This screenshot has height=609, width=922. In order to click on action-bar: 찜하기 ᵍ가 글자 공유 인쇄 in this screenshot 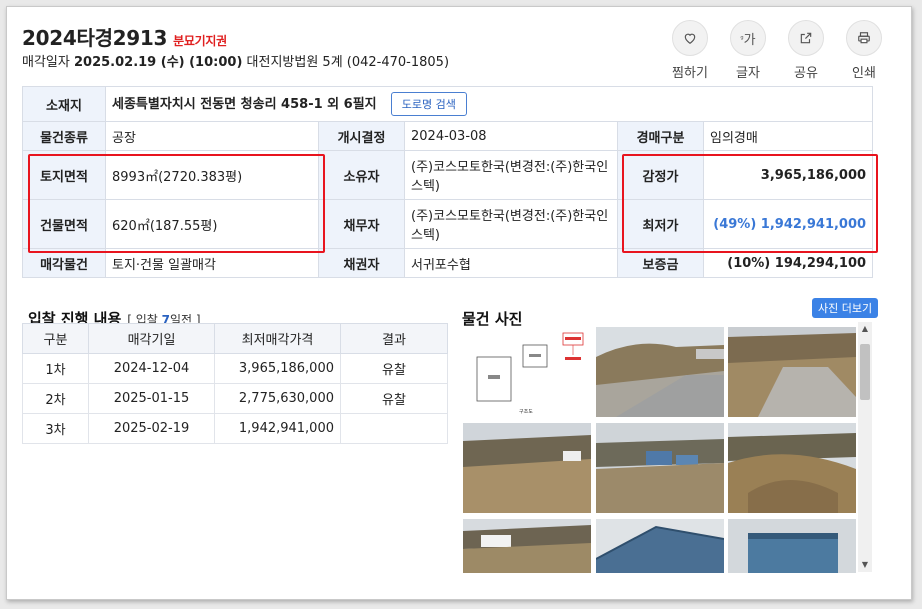, I will do `click(777, 50)`.